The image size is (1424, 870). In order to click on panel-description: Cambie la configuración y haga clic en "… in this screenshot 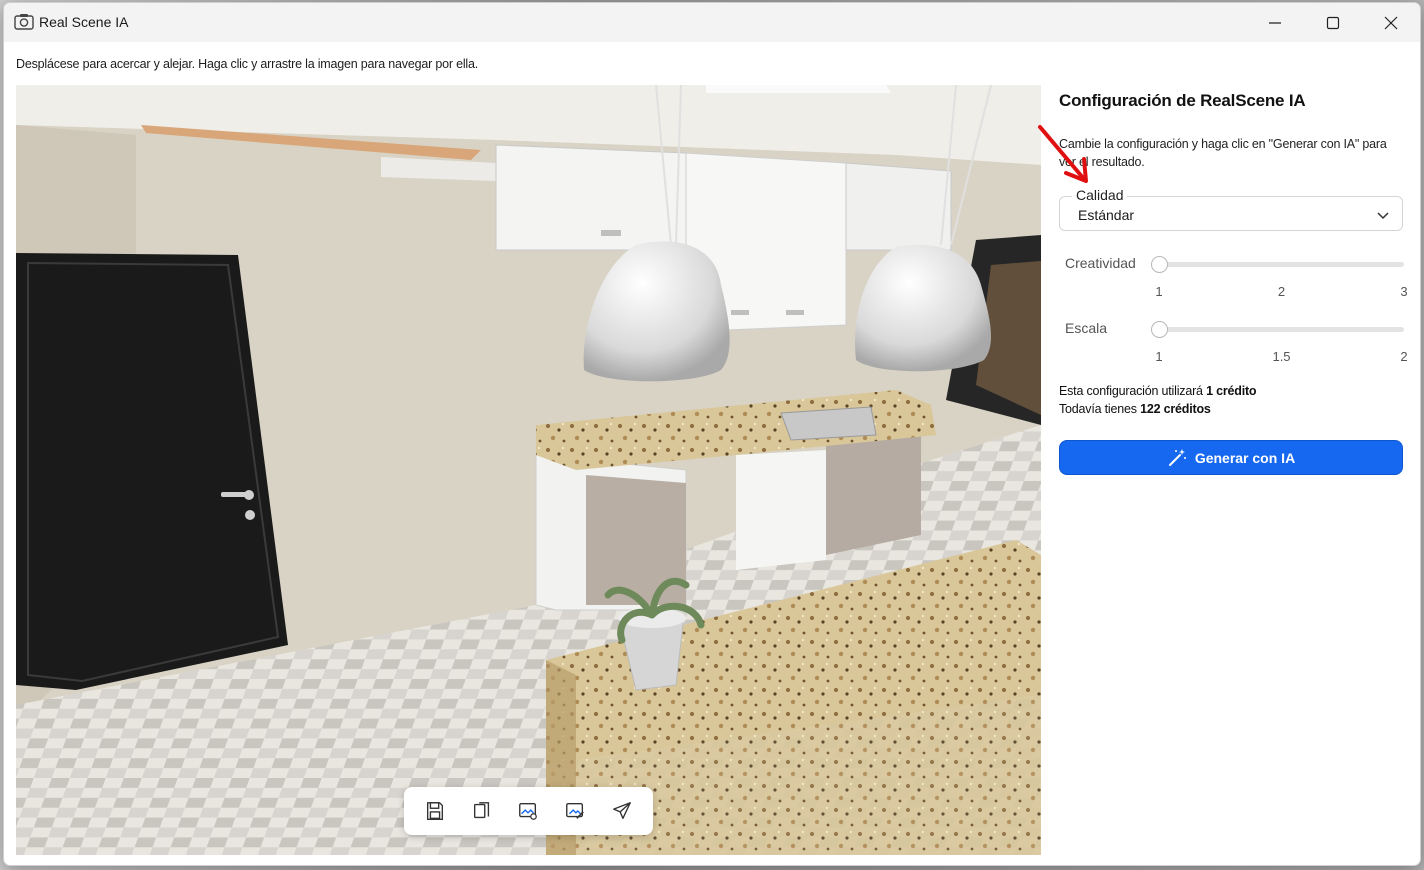, I will do `click(1223, 153)`.